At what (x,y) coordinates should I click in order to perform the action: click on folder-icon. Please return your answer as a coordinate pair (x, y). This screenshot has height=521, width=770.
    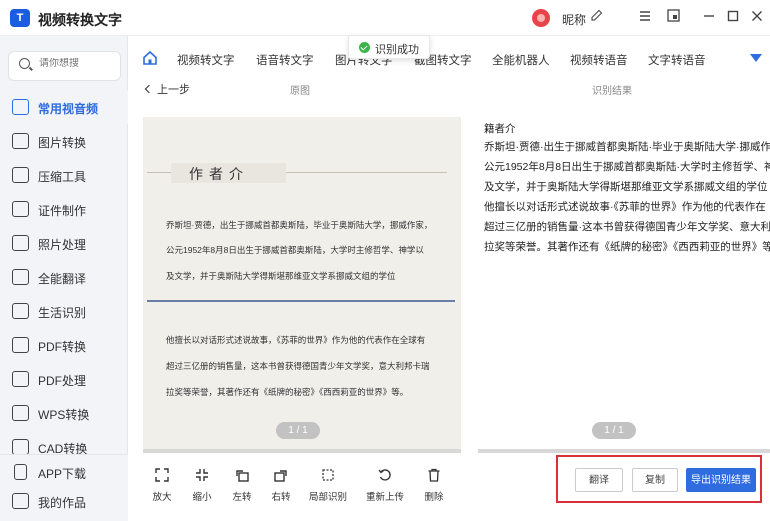
    Looking at the image, I should click on (20, 501).